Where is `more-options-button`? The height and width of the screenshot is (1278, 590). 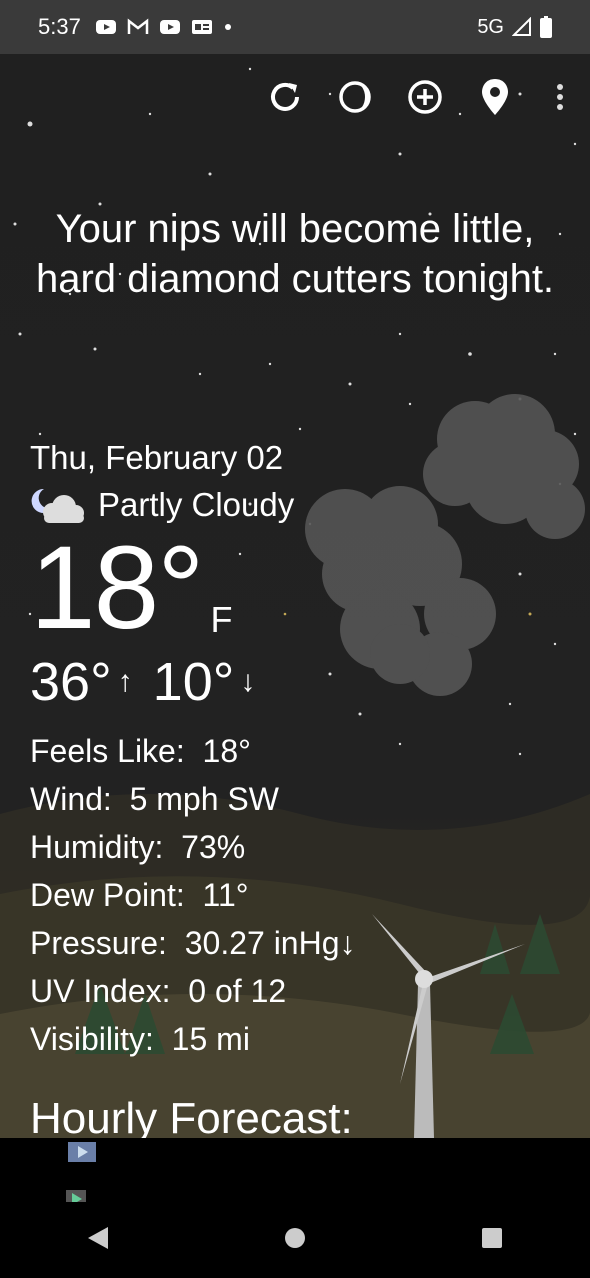 more-options-button is located at coordinates (560, 97).